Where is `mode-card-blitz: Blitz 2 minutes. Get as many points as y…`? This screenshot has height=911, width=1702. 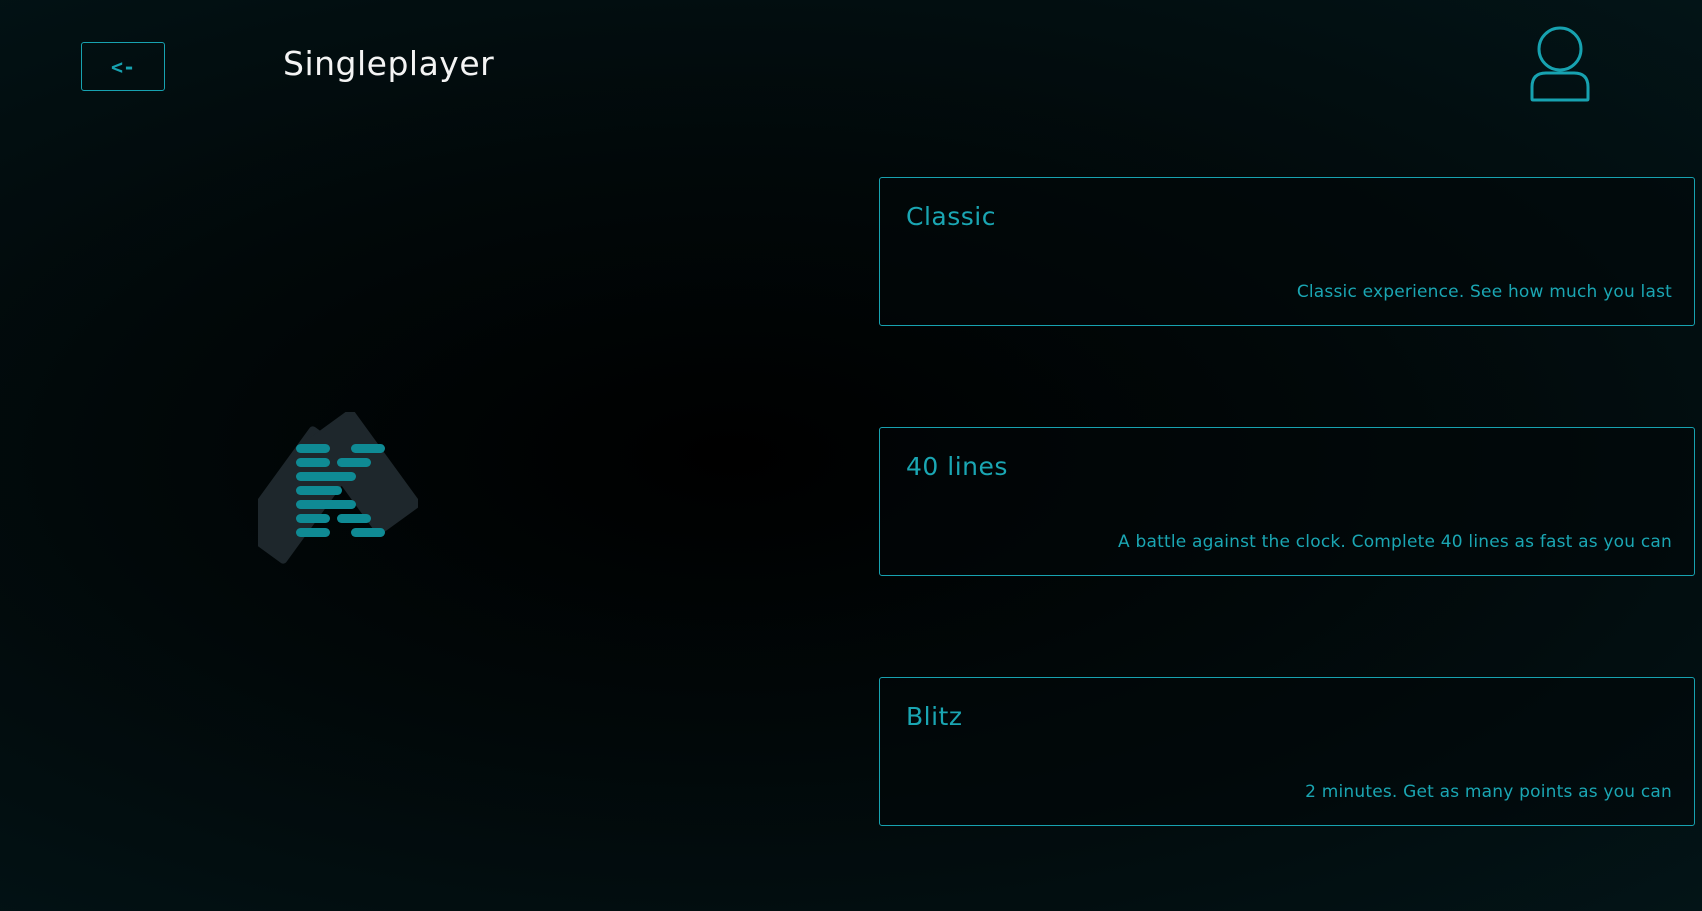
mode-card-blitz: Blitz 2 minutes. Get as many points as y… is located at coordinates (1287, 751).